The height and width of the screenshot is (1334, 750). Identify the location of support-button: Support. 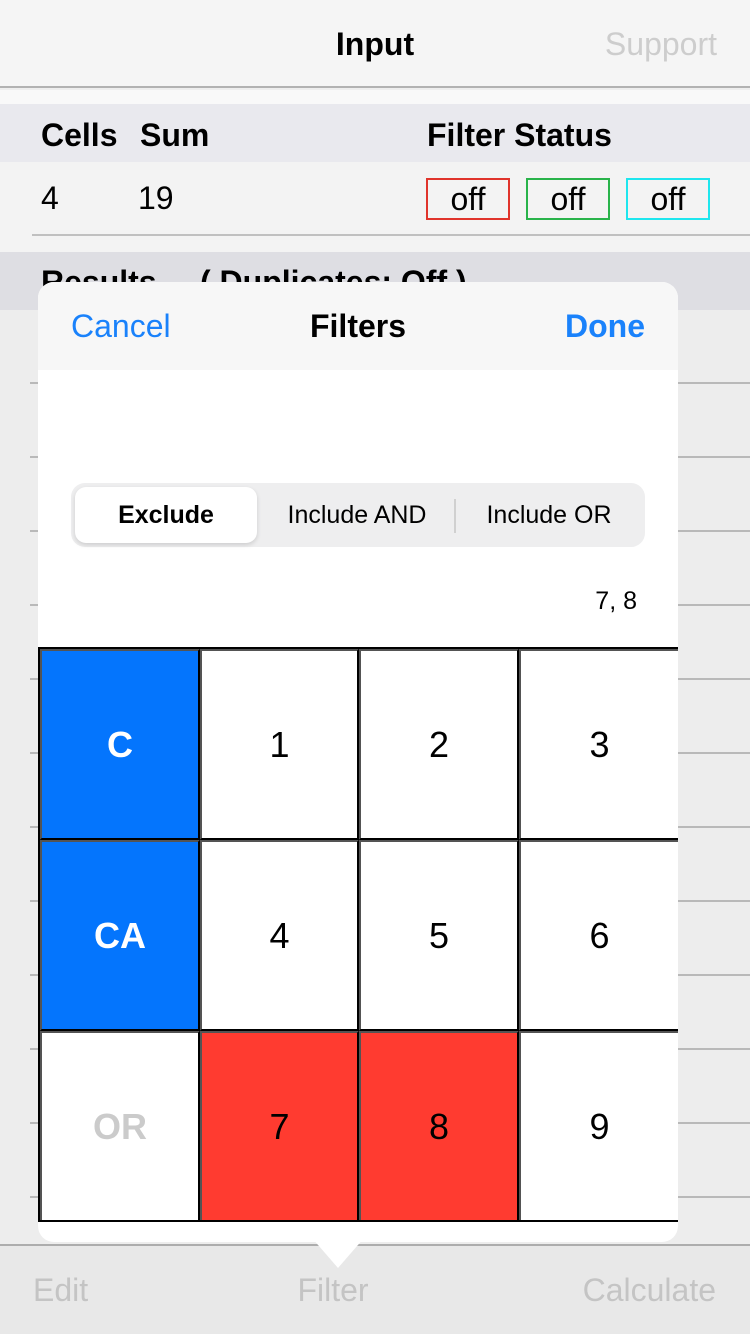
(661, 44).